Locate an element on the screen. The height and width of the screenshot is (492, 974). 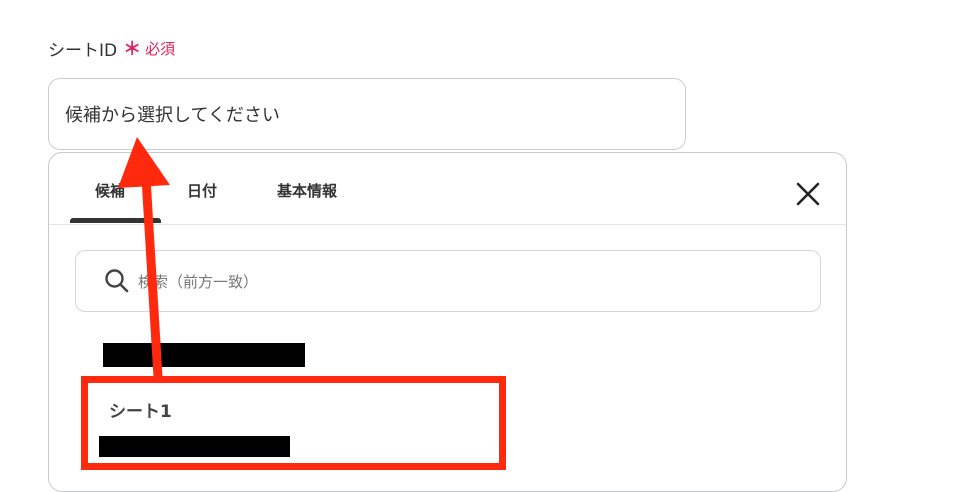
dropdown-tabs: 候補 日付 基本情報 is located at coordinates (447, 189).